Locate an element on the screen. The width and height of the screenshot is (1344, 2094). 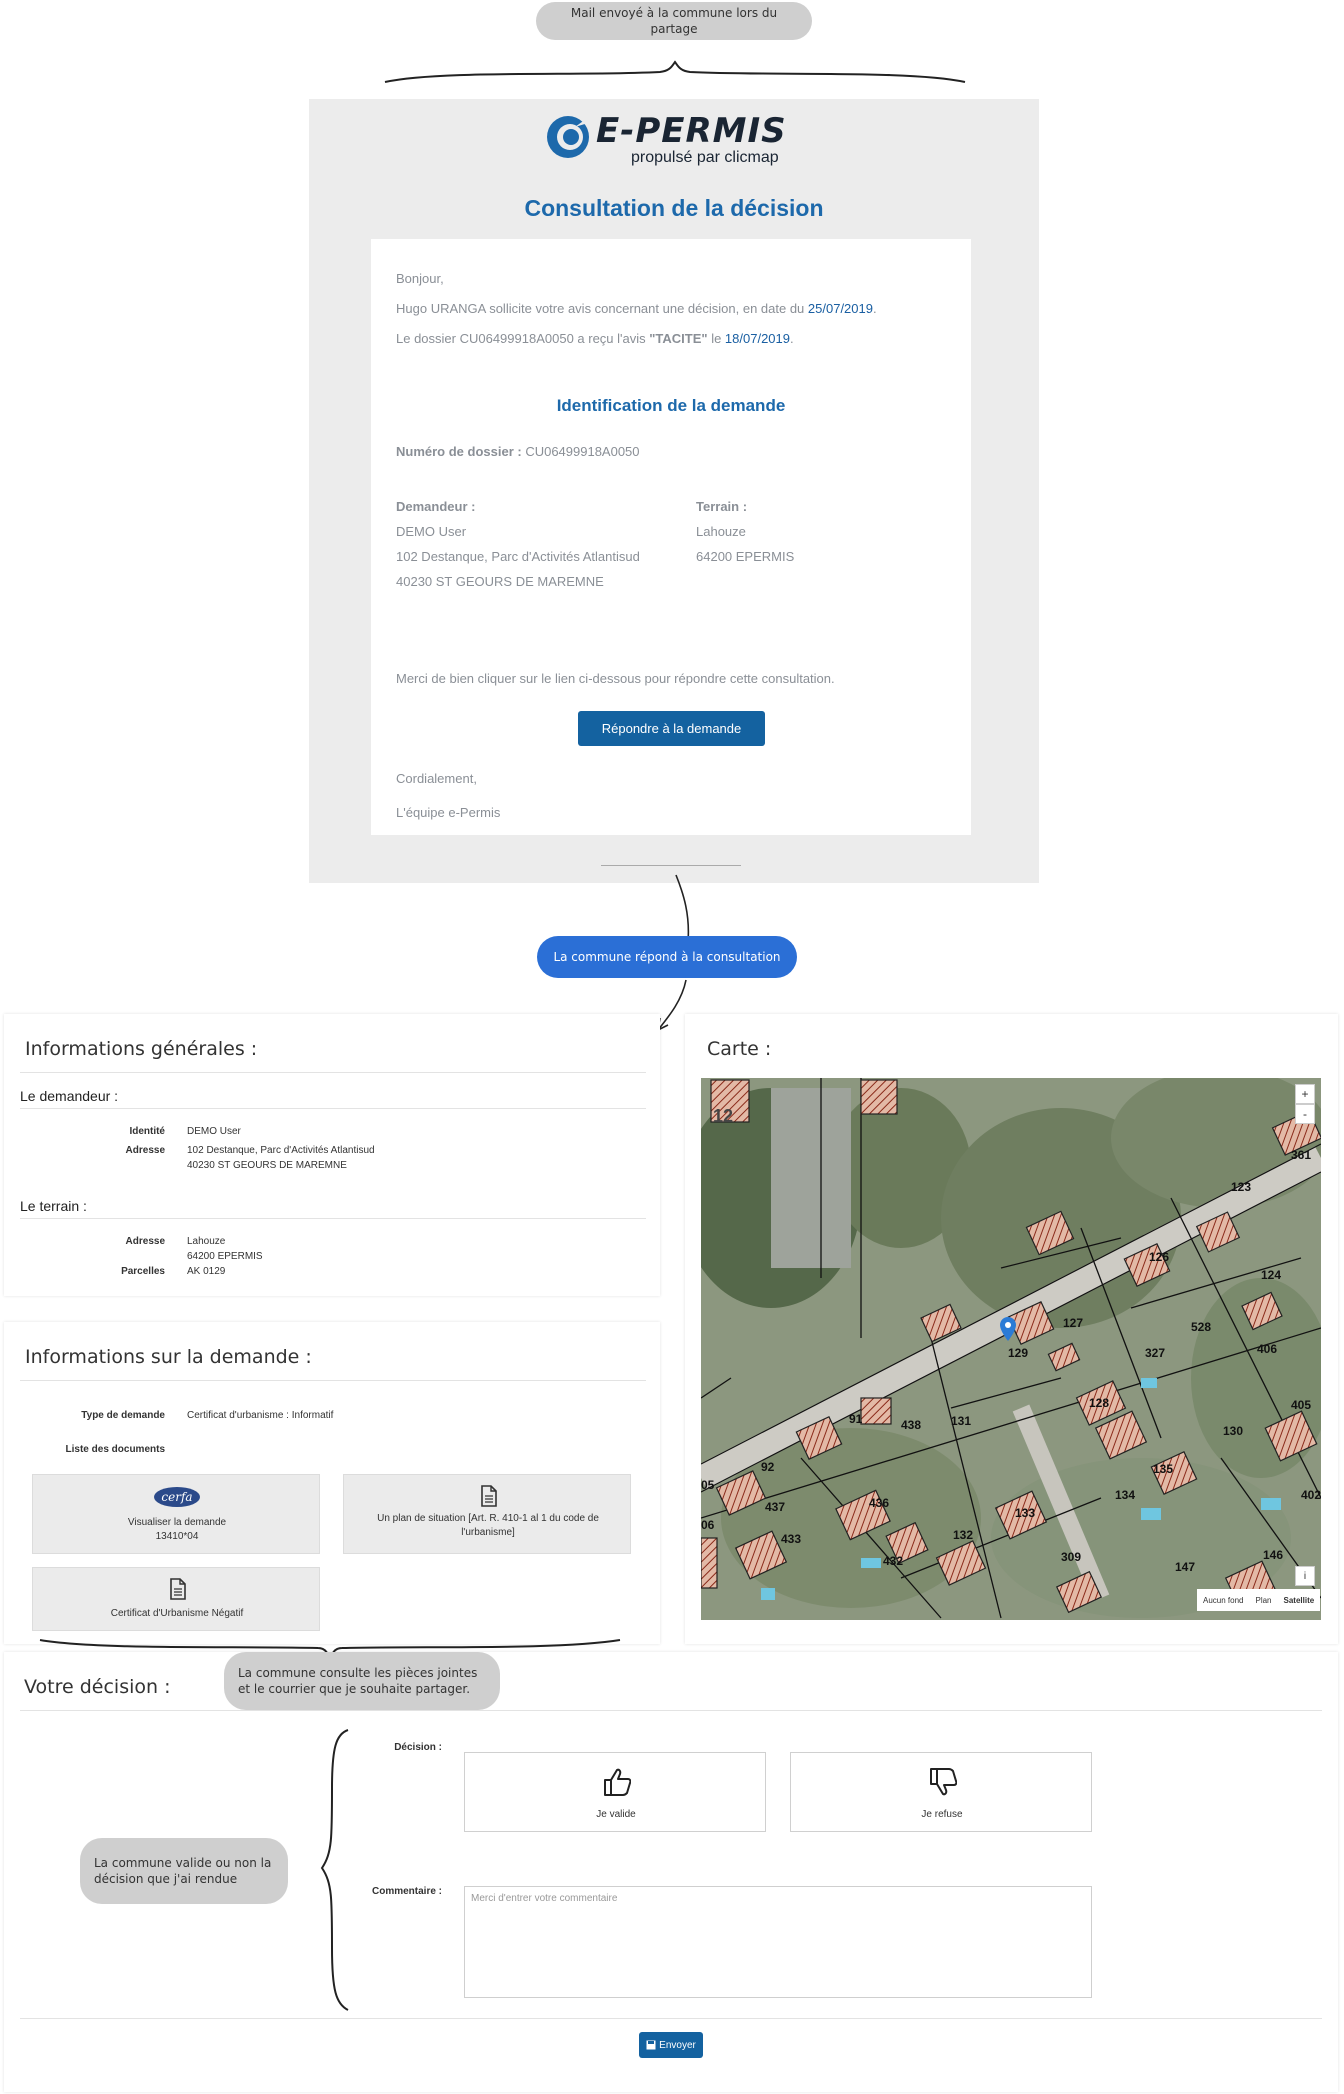
map-info-button: i is located at coordinates (1305, 1576).